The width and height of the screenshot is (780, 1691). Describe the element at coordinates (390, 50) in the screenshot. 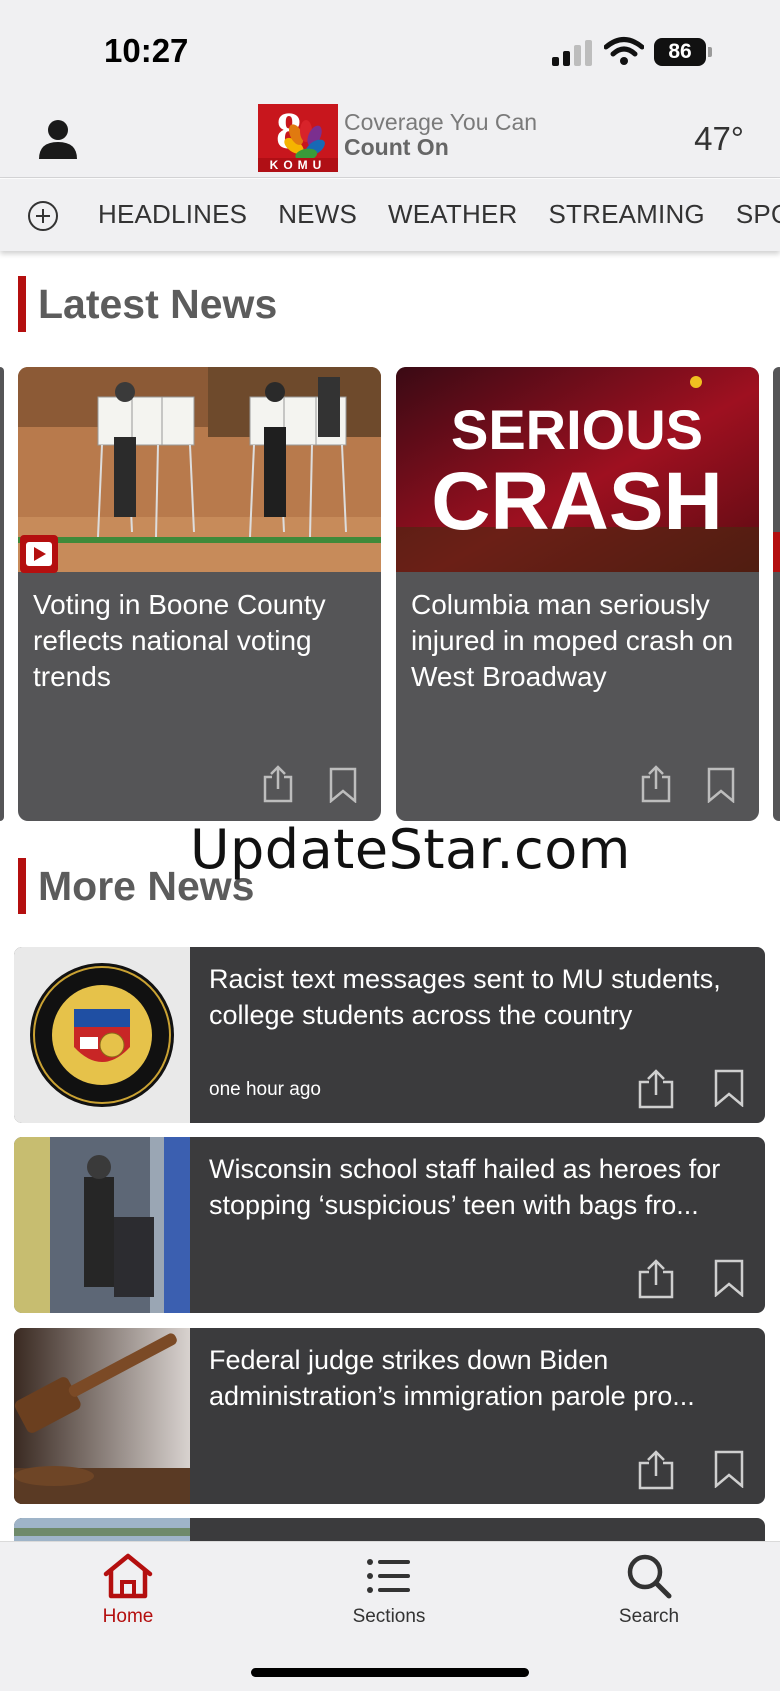

I see `status-bar: 10:27 86` at that location.